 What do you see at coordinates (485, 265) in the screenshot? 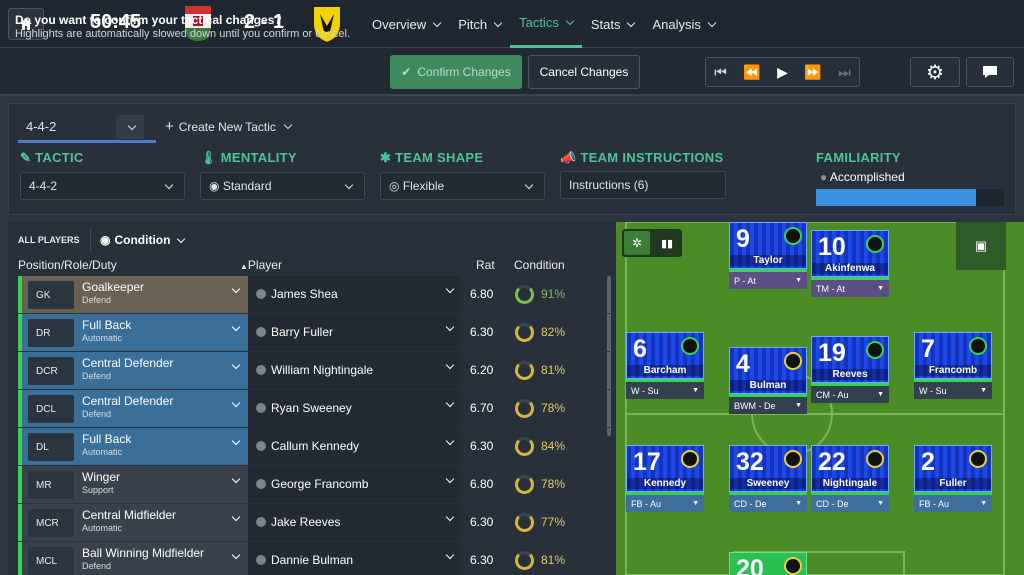
I see `header-rat: Rat` at bounding box center [485, 265].